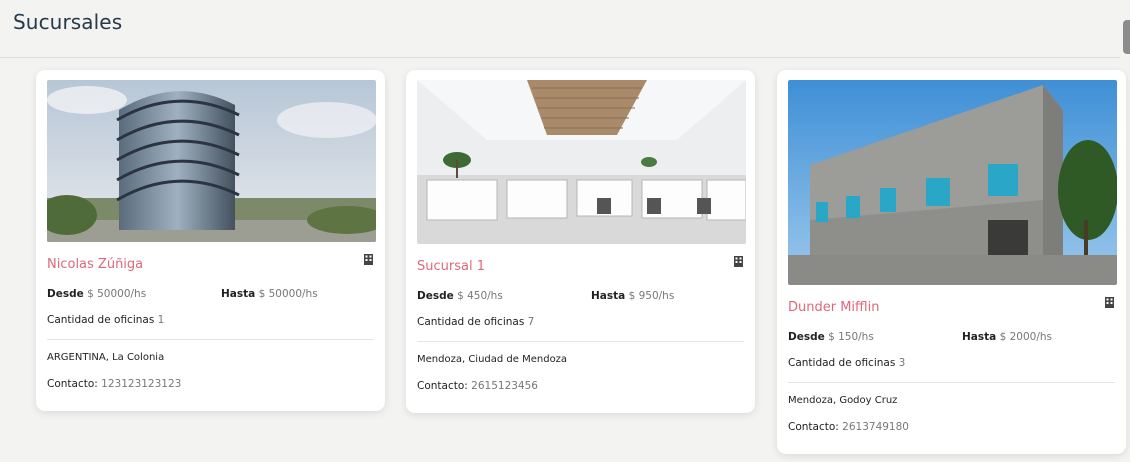  What do you see at coordinates (651, 296) in the screenshot?
I see `price-to-value: $ 950/hs` at bounding box center [651, 296].